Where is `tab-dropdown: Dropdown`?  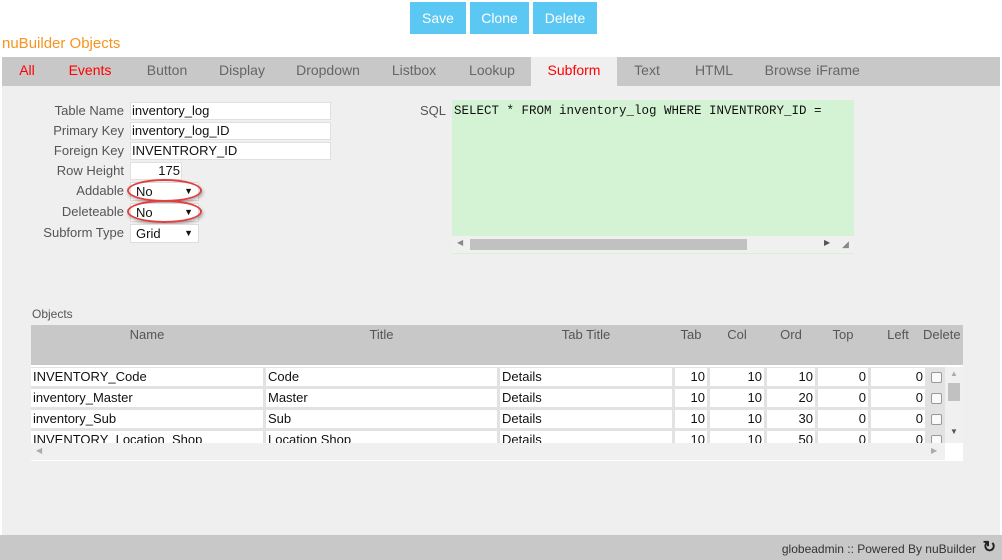 tab-dropdown: Dropdown is located at coordinates (328, 71).